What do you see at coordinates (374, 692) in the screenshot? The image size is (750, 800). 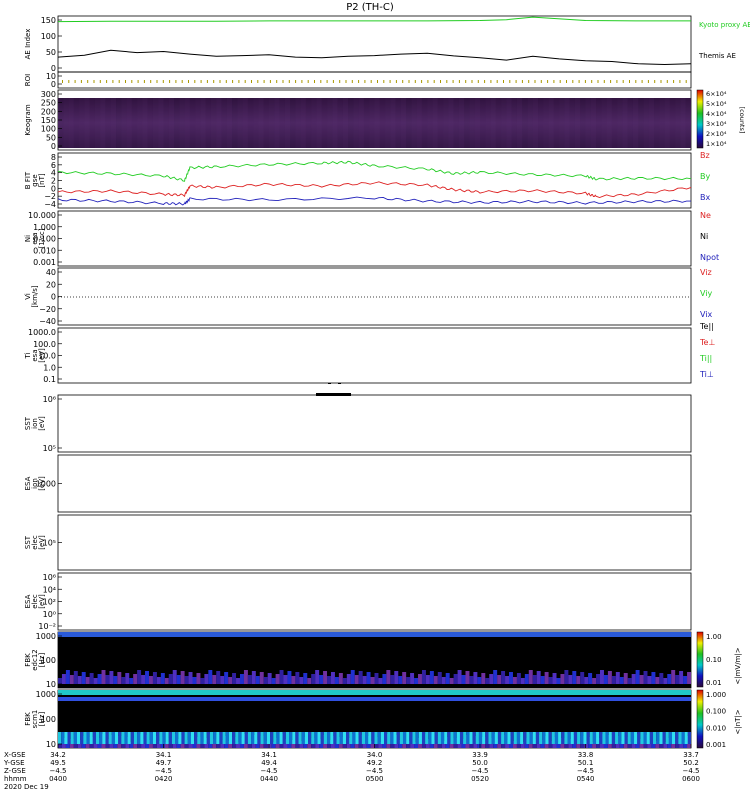 I see `fbk-top-band` at bounding box center [374, 692].